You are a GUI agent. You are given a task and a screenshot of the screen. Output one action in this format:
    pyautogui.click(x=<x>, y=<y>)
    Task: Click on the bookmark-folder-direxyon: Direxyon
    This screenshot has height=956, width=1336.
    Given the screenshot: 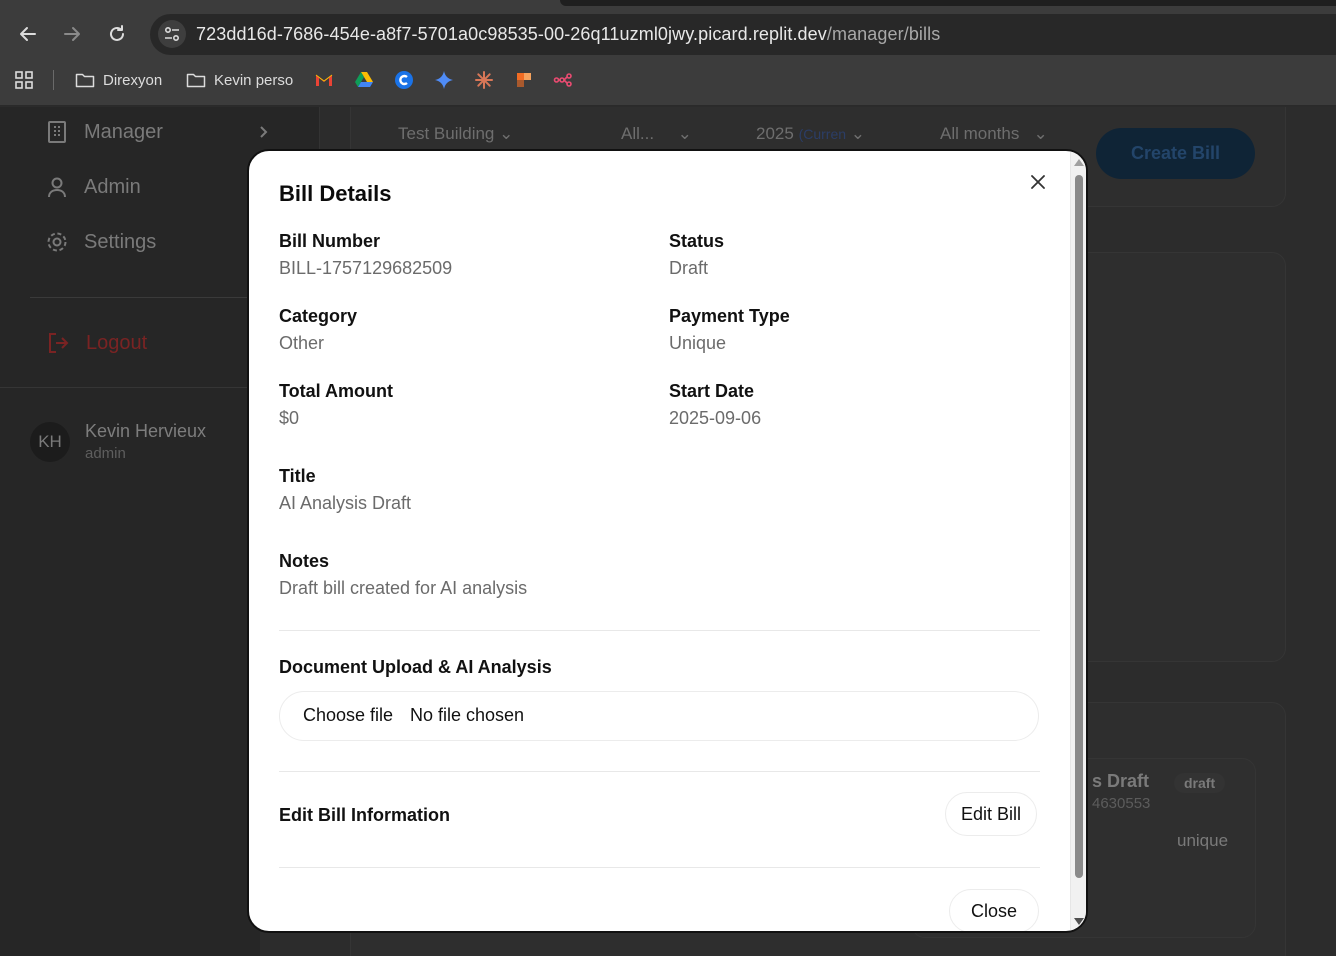 What is the action you would take?
    pyautogui.click(x=118, y=80)
    